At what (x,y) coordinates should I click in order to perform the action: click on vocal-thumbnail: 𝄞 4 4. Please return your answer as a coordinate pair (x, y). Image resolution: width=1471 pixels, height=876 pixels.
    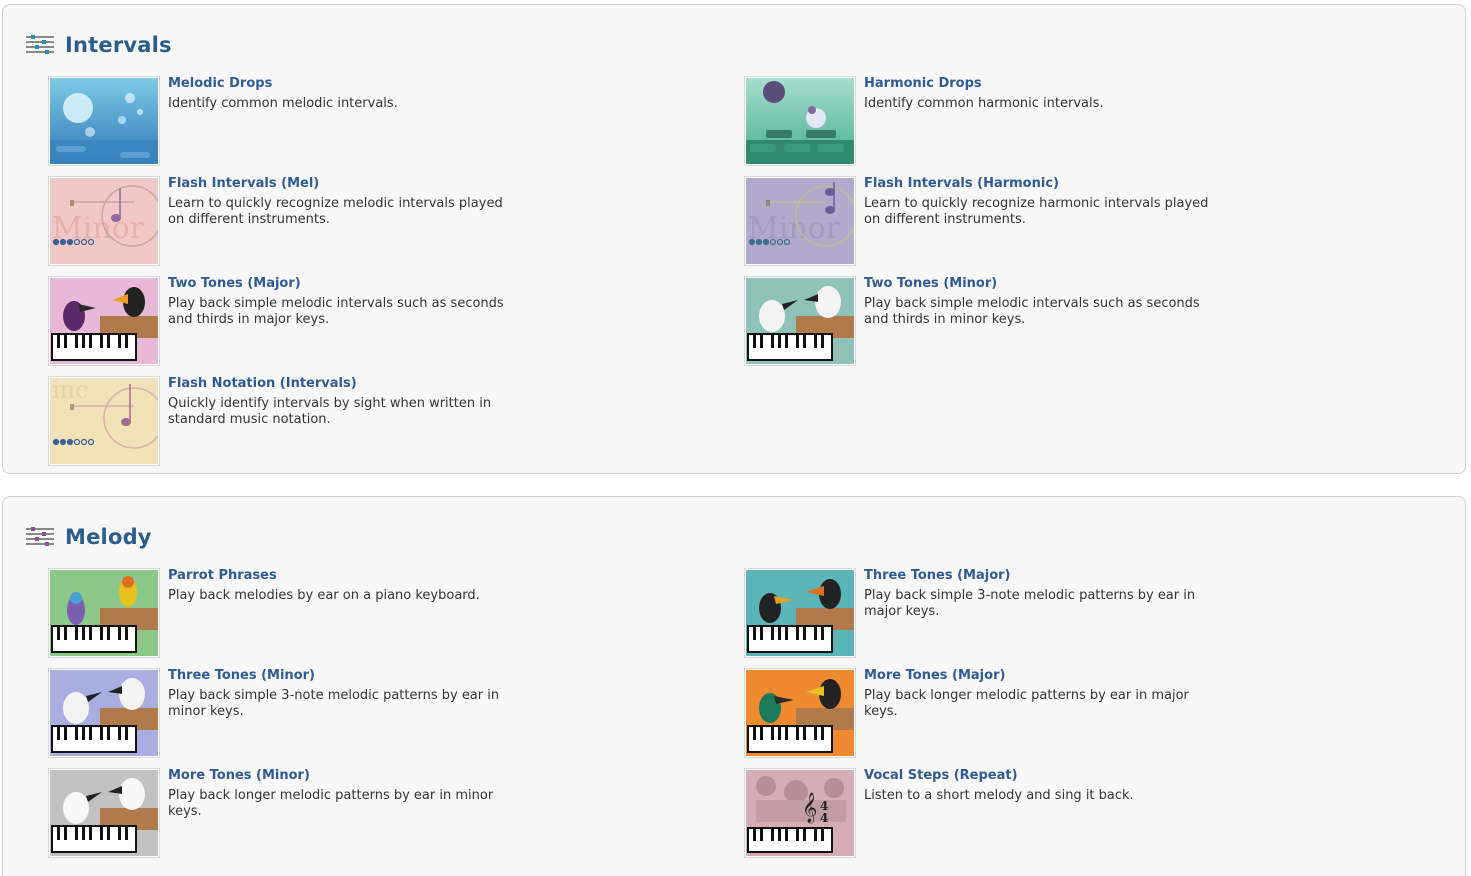
    Looking at the image, I should click on (800, 813).